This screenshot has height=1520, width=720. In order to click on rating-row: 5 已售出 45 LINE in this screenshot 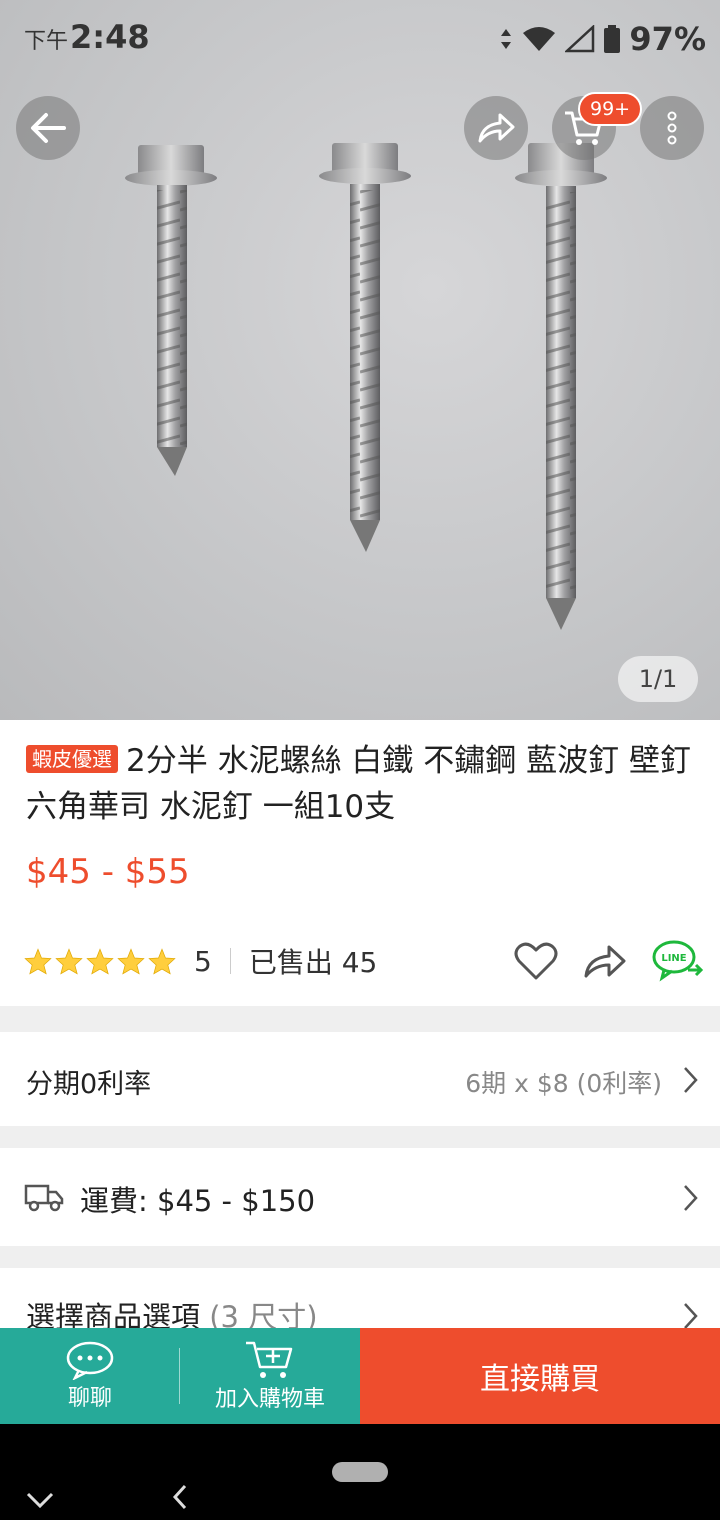, I will do `click(364, 961)`.